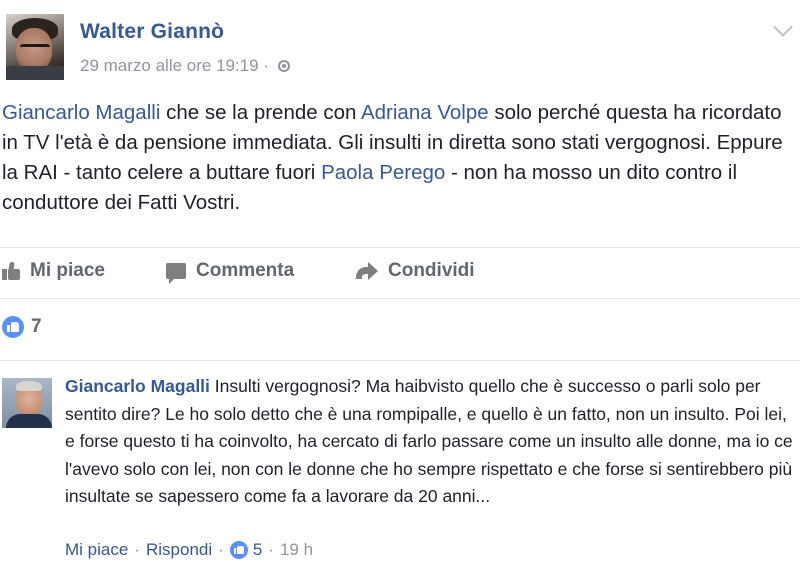  Describe the element at coordinates (383, 172) in the screenshot. I see `mention-link: Paola Perego` at that location.